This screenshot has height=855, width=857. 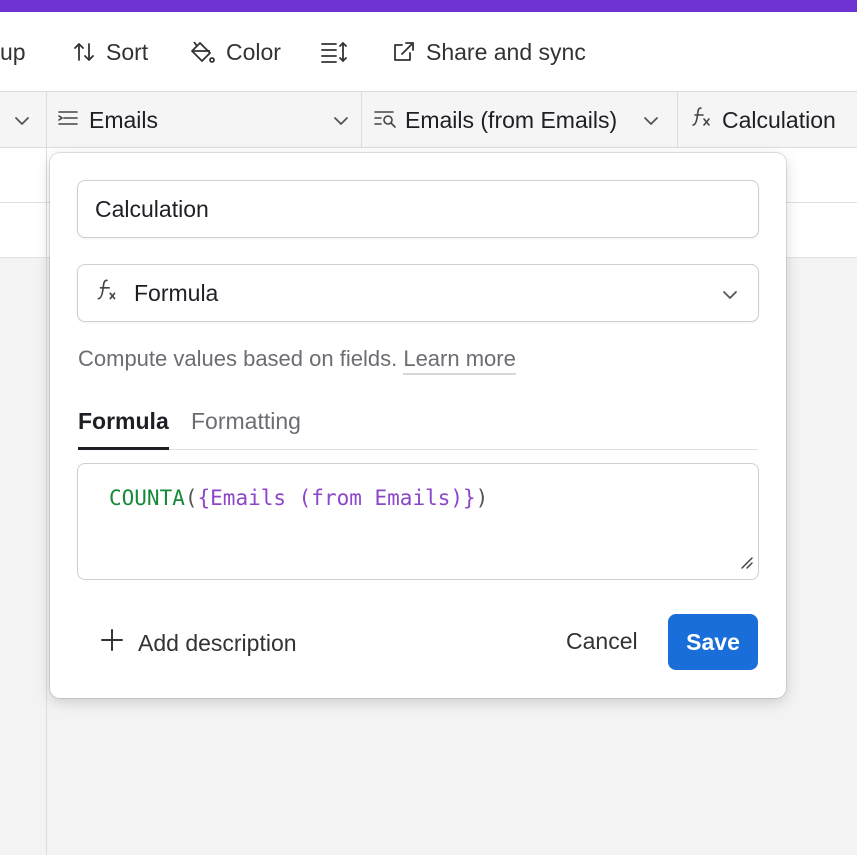 I want to click on paint-bucket-icon, so click(x=202, y=52).